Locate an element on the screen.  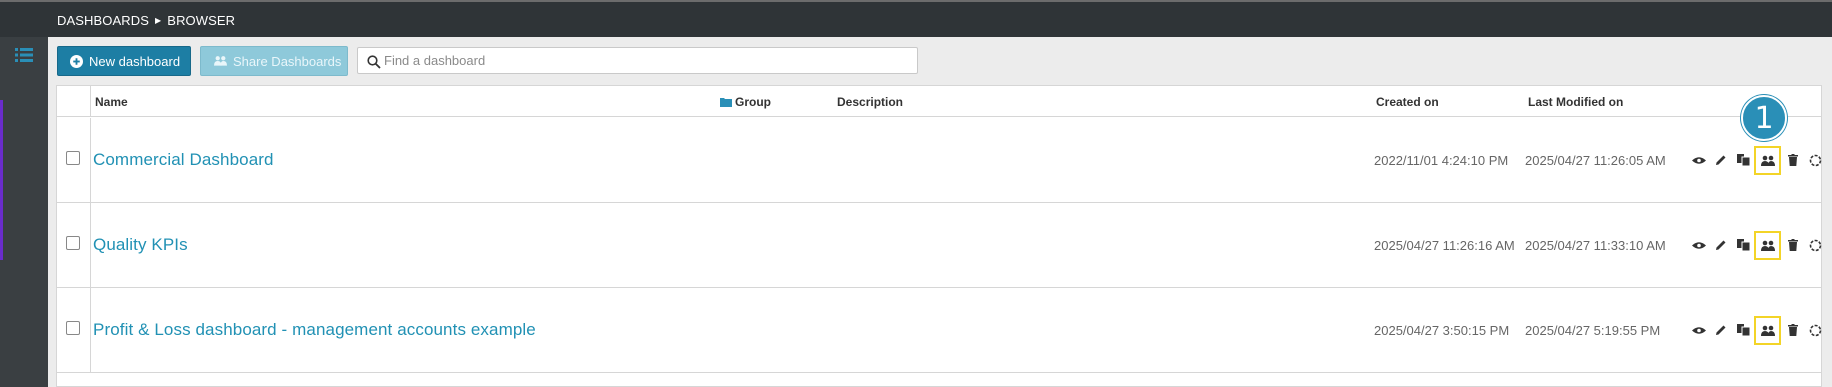
new-dashboard-label: New dashboard is located at coordinates (135, 61).